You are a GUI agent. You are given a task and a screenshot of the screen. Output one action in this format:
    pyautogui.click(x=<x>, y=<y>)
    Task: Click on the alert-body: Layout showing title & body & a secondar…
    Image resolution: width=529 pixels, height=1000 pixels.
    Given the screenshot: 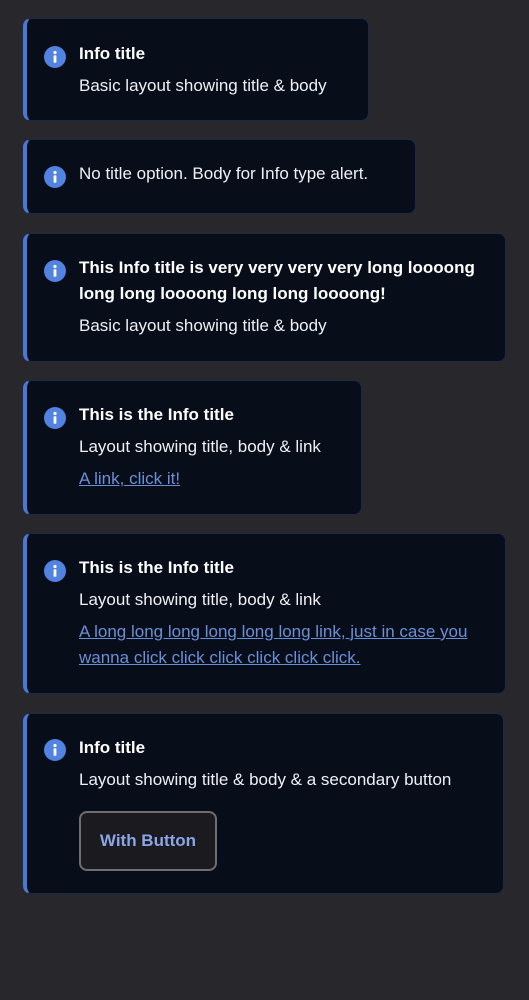 What is the action you would take?
    pyautogui.click(x=265, y=779)
    